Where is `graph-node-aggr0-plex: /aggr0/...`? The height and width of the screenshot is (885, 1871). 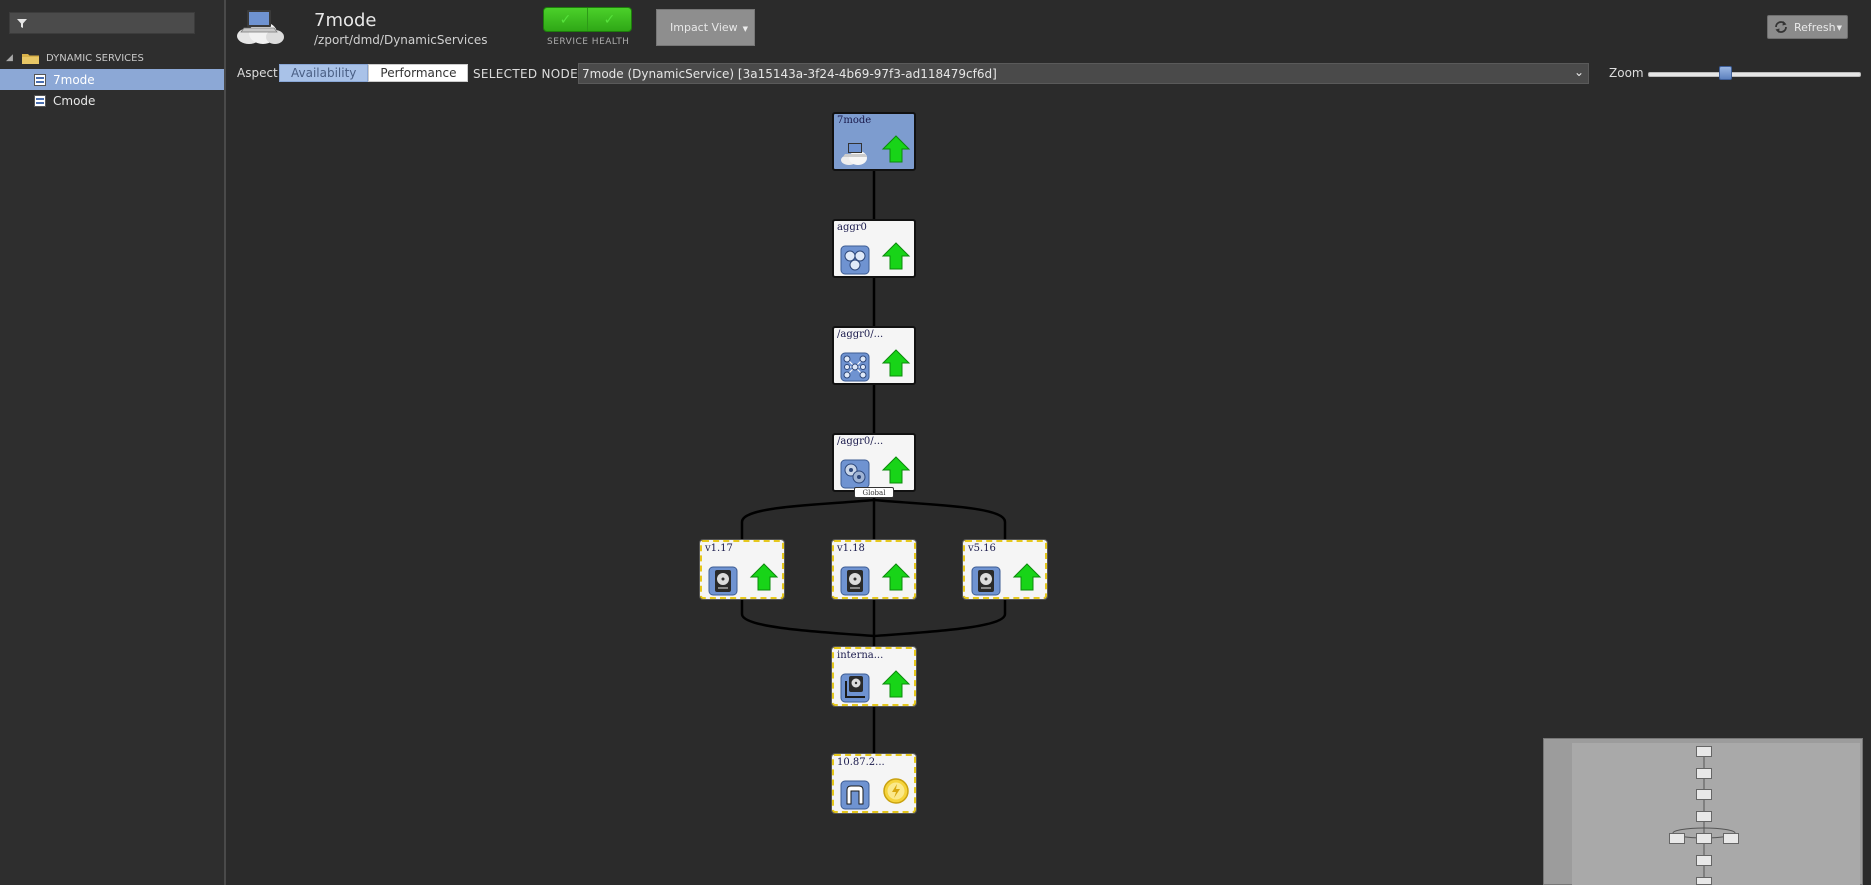 graph-node-aggr0-plex: /aggr0/... is located at coordinates (874, 355).